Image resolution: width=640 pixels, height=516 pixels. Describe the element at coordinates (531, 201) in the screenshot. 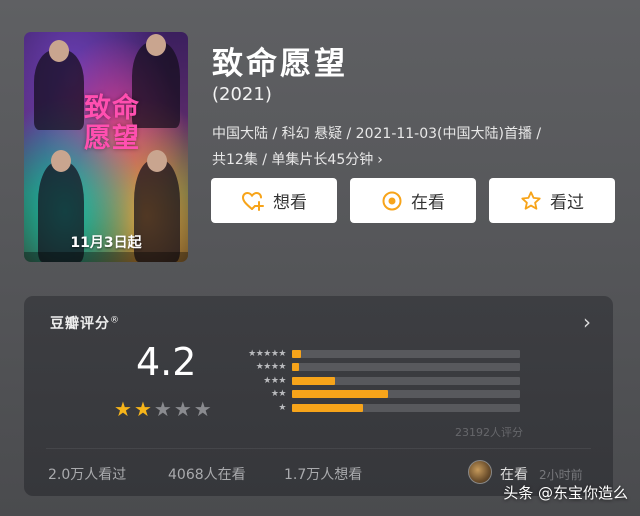

I see `star-outline-icon` at that location.